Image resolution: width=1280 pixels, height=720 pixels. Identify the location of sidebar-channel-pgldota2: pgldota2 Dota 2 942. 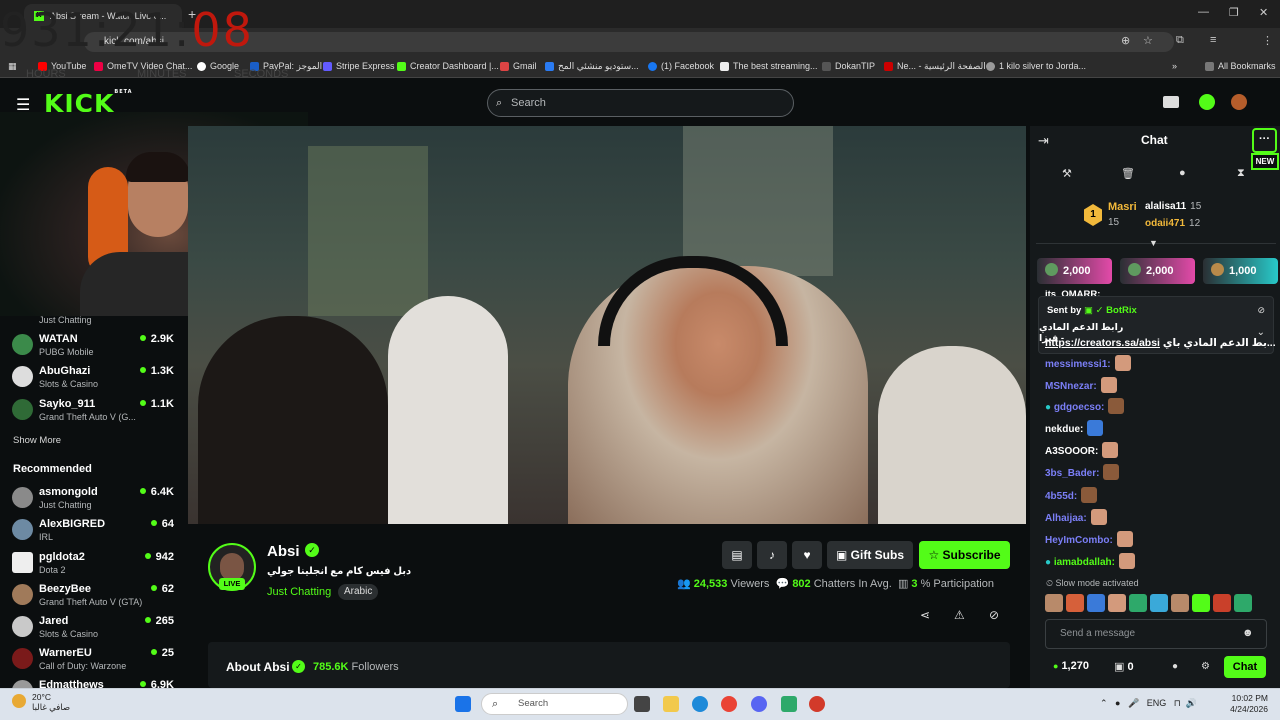
(97, 565).